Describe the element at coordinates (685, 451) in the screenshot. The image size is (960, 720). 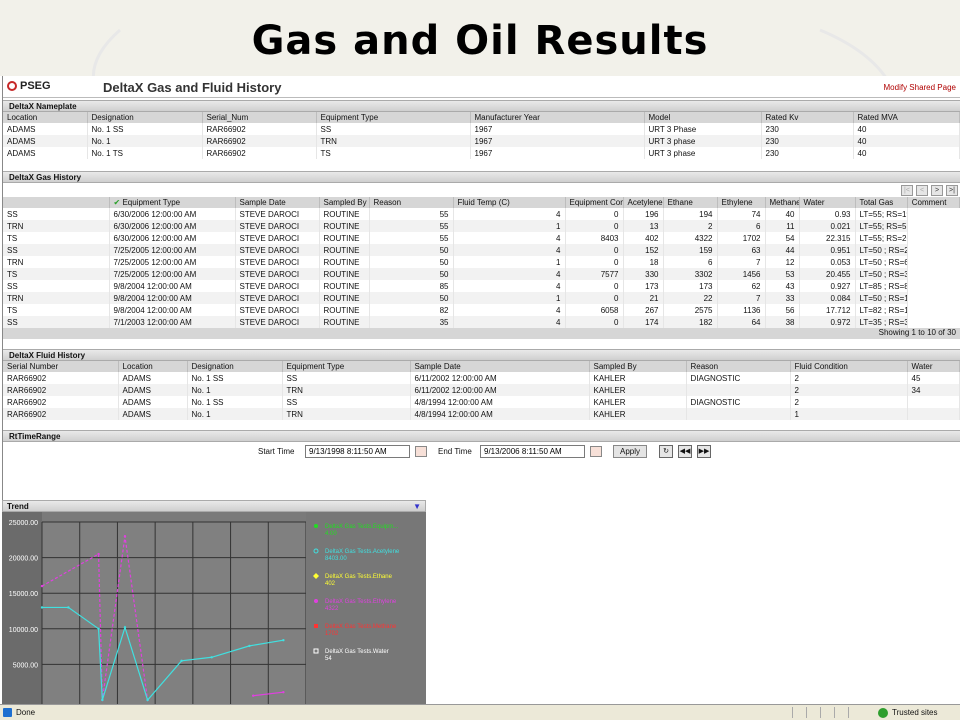
I see `rewind-icon: ◀◀` at that location.